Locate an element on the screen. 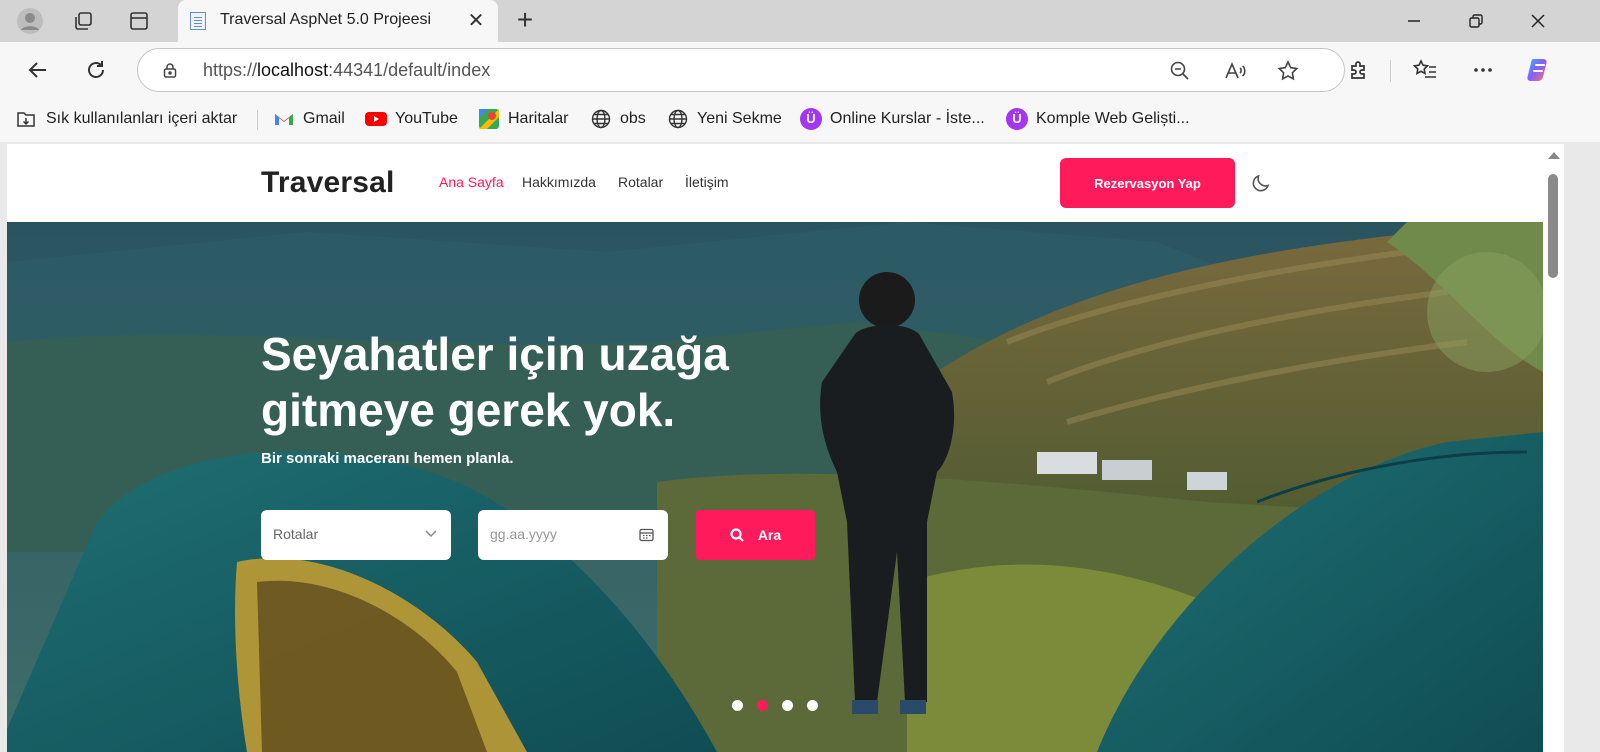 The image size is (1600, 752). bookmark-obs: obs is located at coordinates (618, 119).